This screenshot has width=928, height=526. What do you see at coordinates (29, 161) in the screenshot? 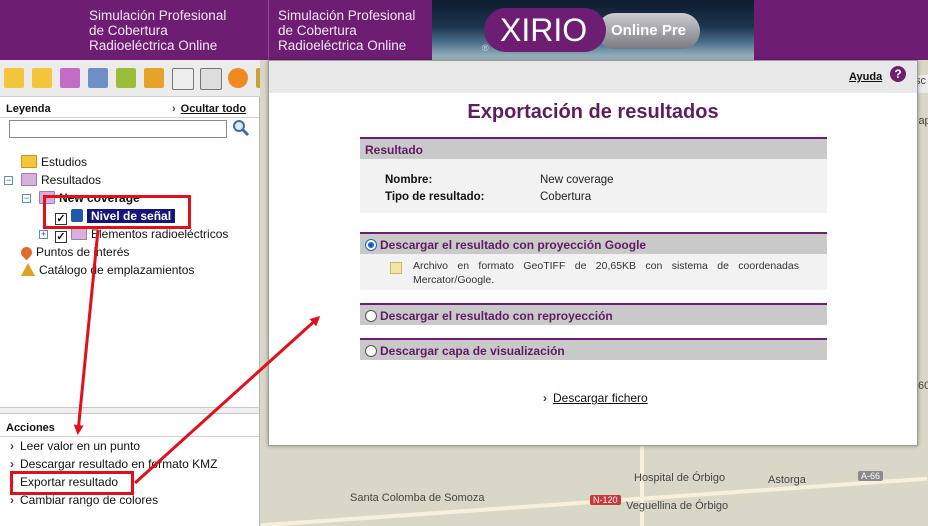
I see `folder-icon` at bounding box center [29, 161].